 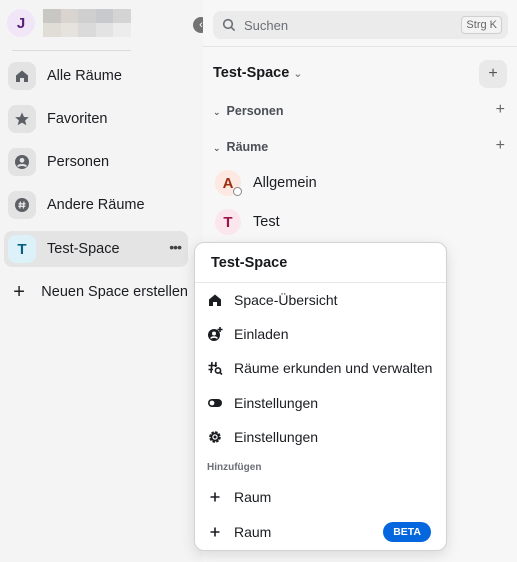 I want to click on space-item-test-space: T Test-Space •••, so click(x=96, y=249).